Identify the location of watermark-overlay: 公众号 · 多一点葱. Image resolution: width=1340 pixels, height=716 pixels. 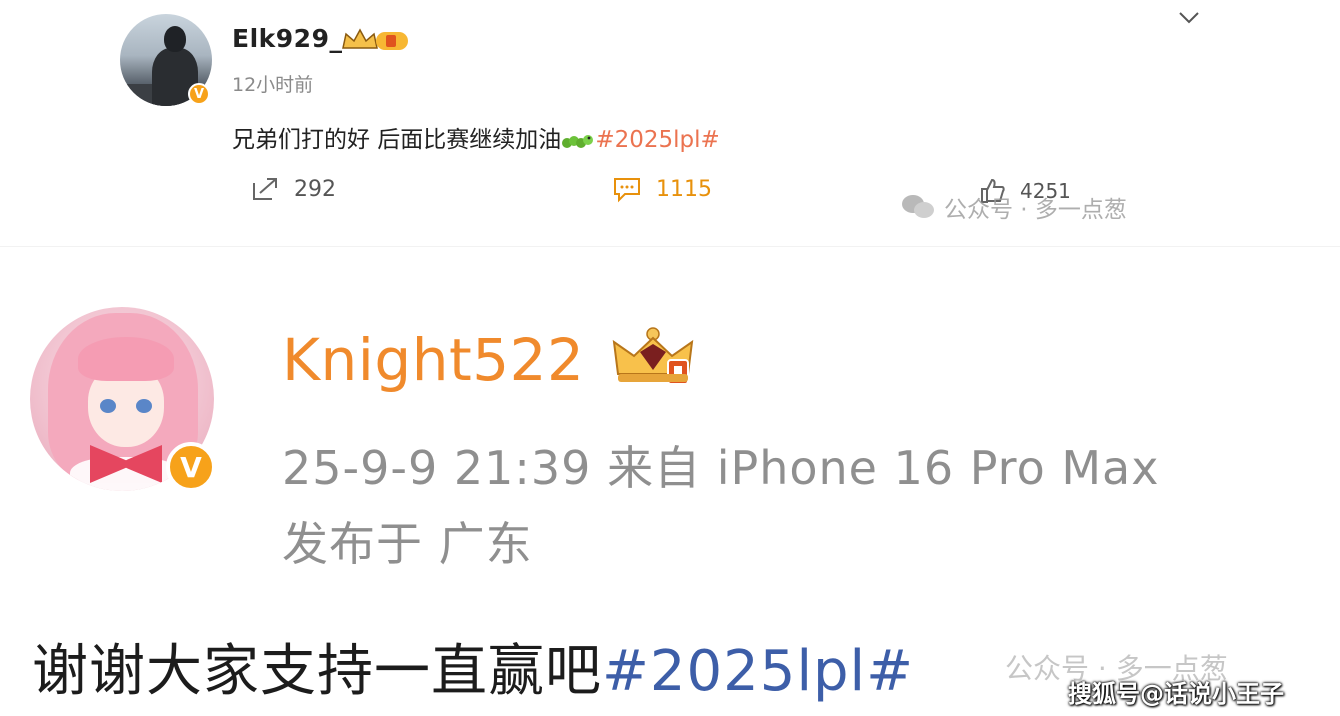
(1013, 207).